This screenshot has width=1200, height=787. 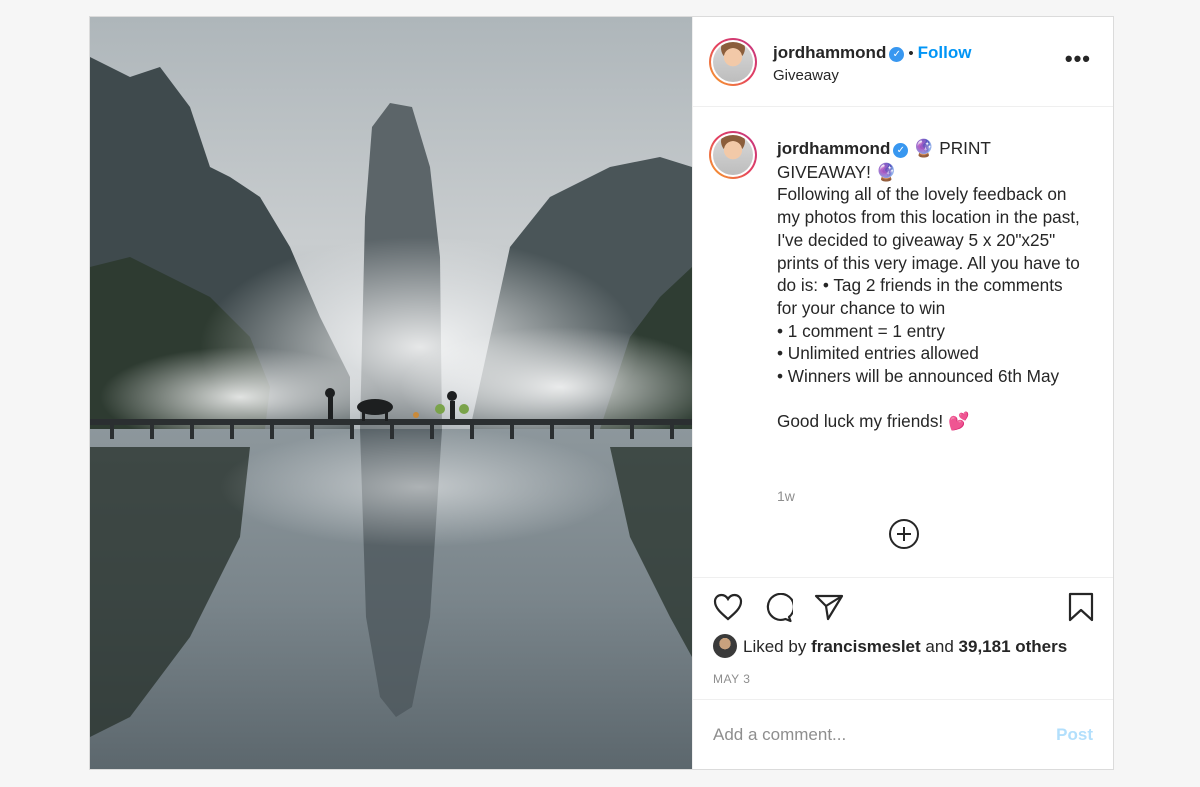 What do you see at coordinates (872, 63) in the screenshot?
I see `header-text: jordhammond ✓ • Follow Giveaway` at bounding box center [872, 63].